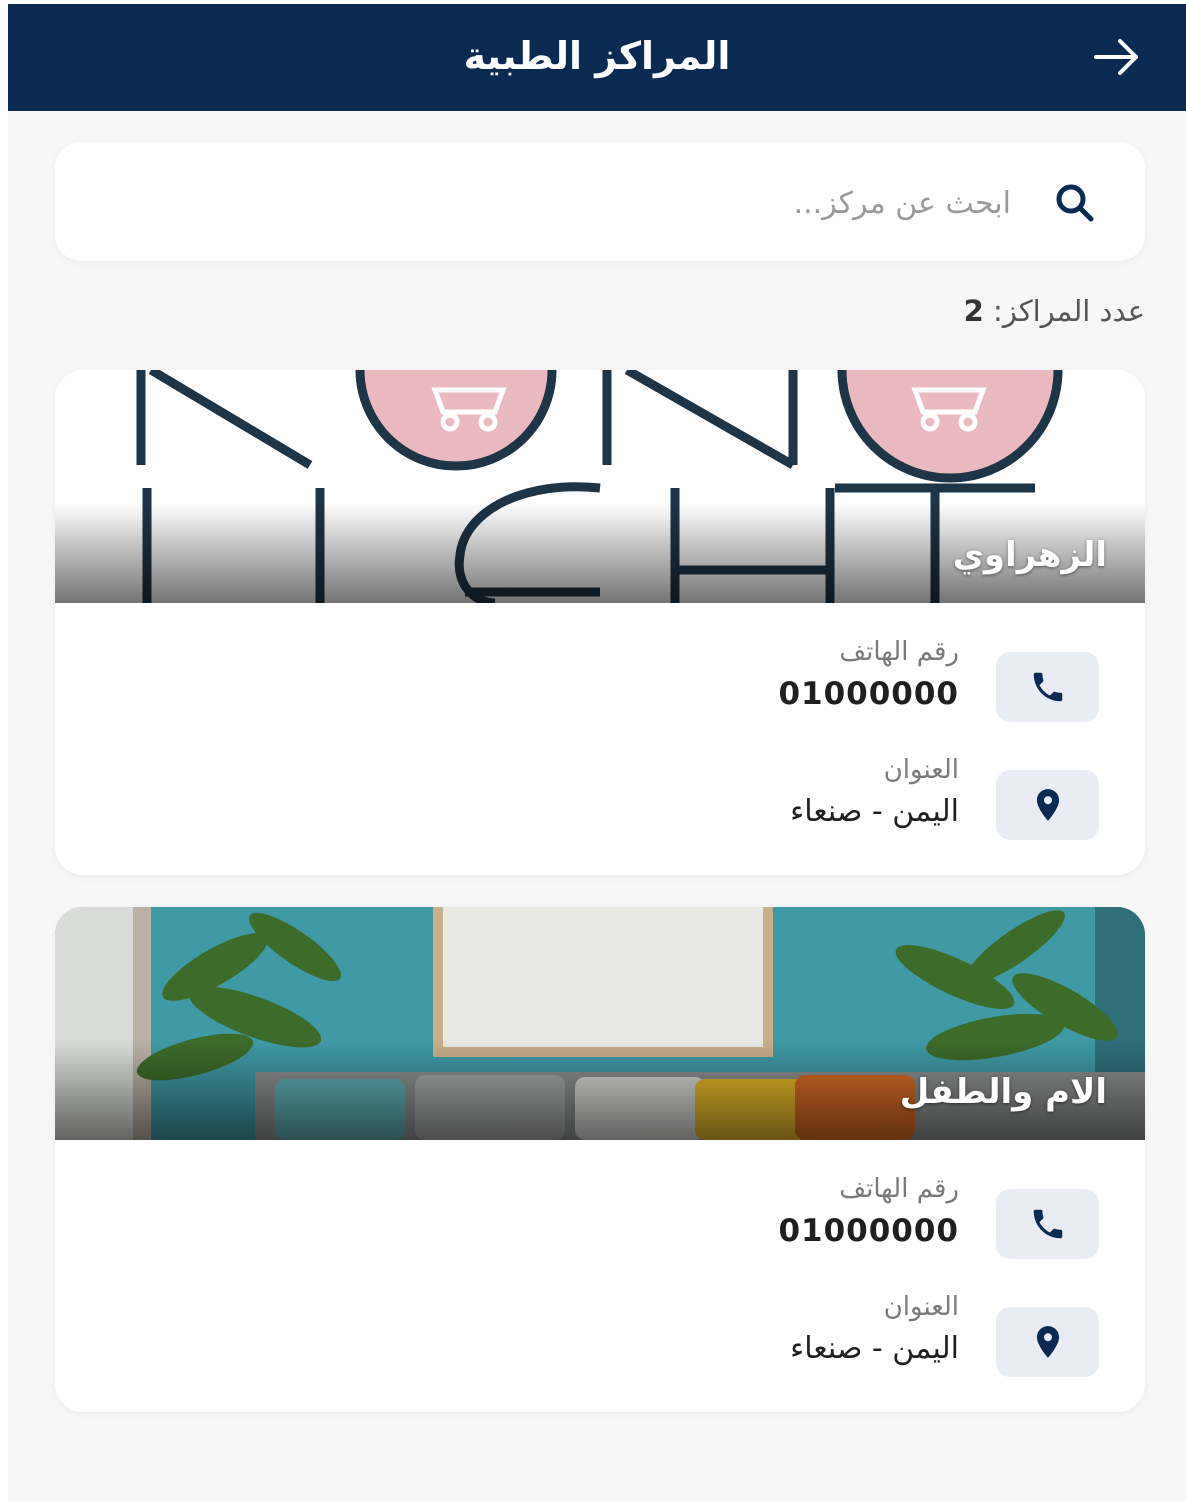 The height and width of the screenshot is (1501, 1186). What do you see at coordinates (1075, 202) in the screenshot?
I see `search-icon` at bounding box center [1075, 202].